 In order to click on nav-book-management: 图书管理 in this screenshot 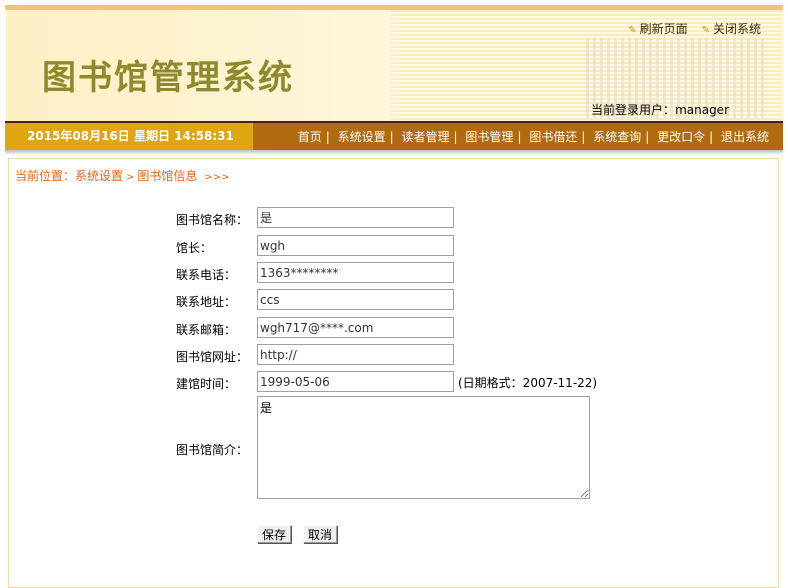, I will do `click(489, 137)`.